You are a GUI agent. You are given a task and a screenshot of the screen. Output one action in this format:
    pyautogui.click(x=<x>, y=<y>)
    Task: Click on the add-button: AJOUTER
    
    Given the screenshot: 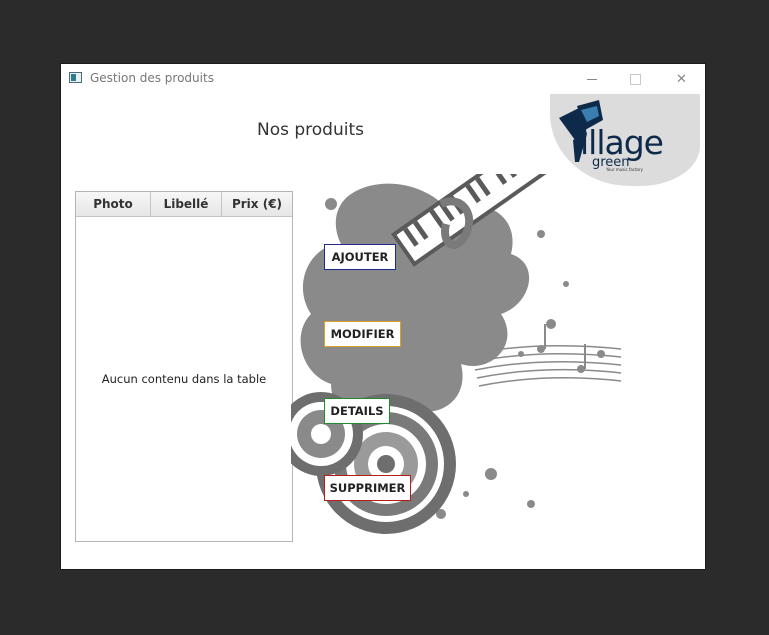 What is the action you would take?
    pyautogui.click(x=360, y=257)
    